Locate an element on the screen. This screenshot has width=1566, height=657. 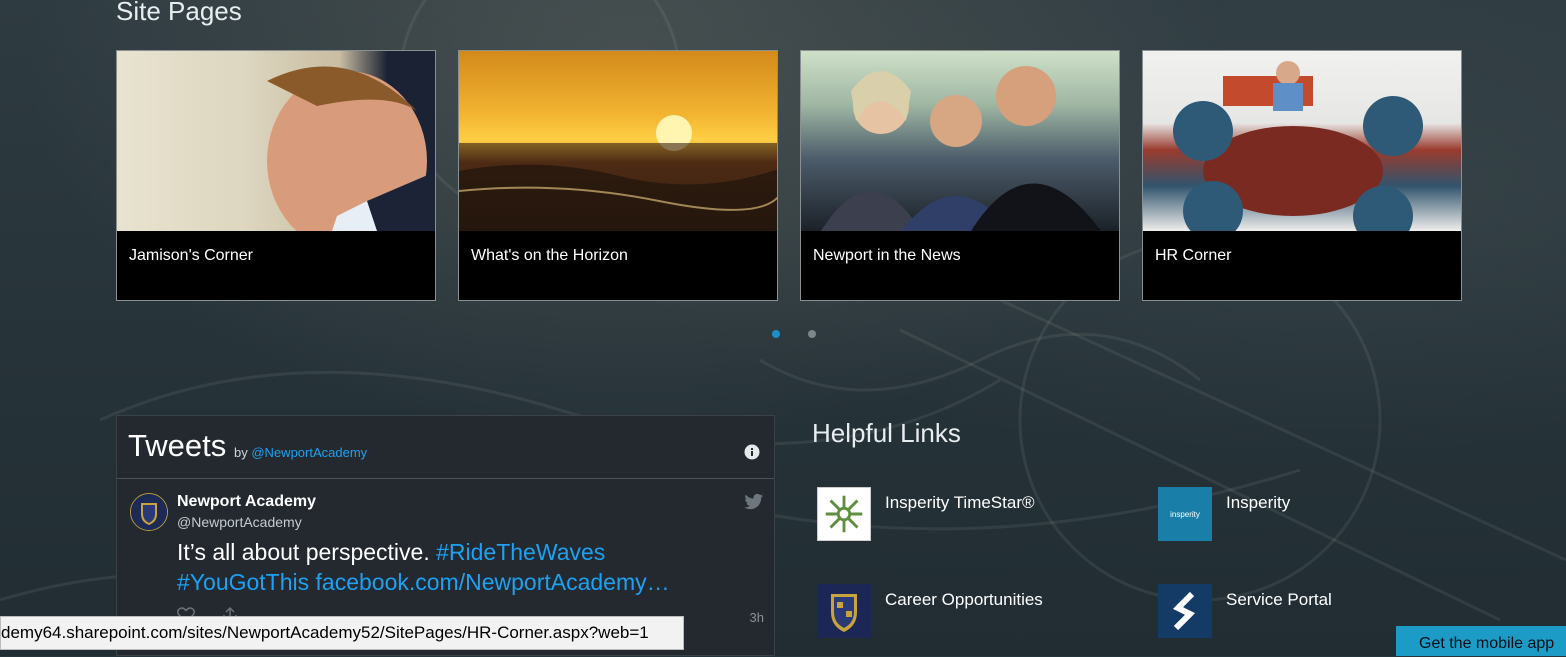
timestar-logo is located at coordinates (844, 514).